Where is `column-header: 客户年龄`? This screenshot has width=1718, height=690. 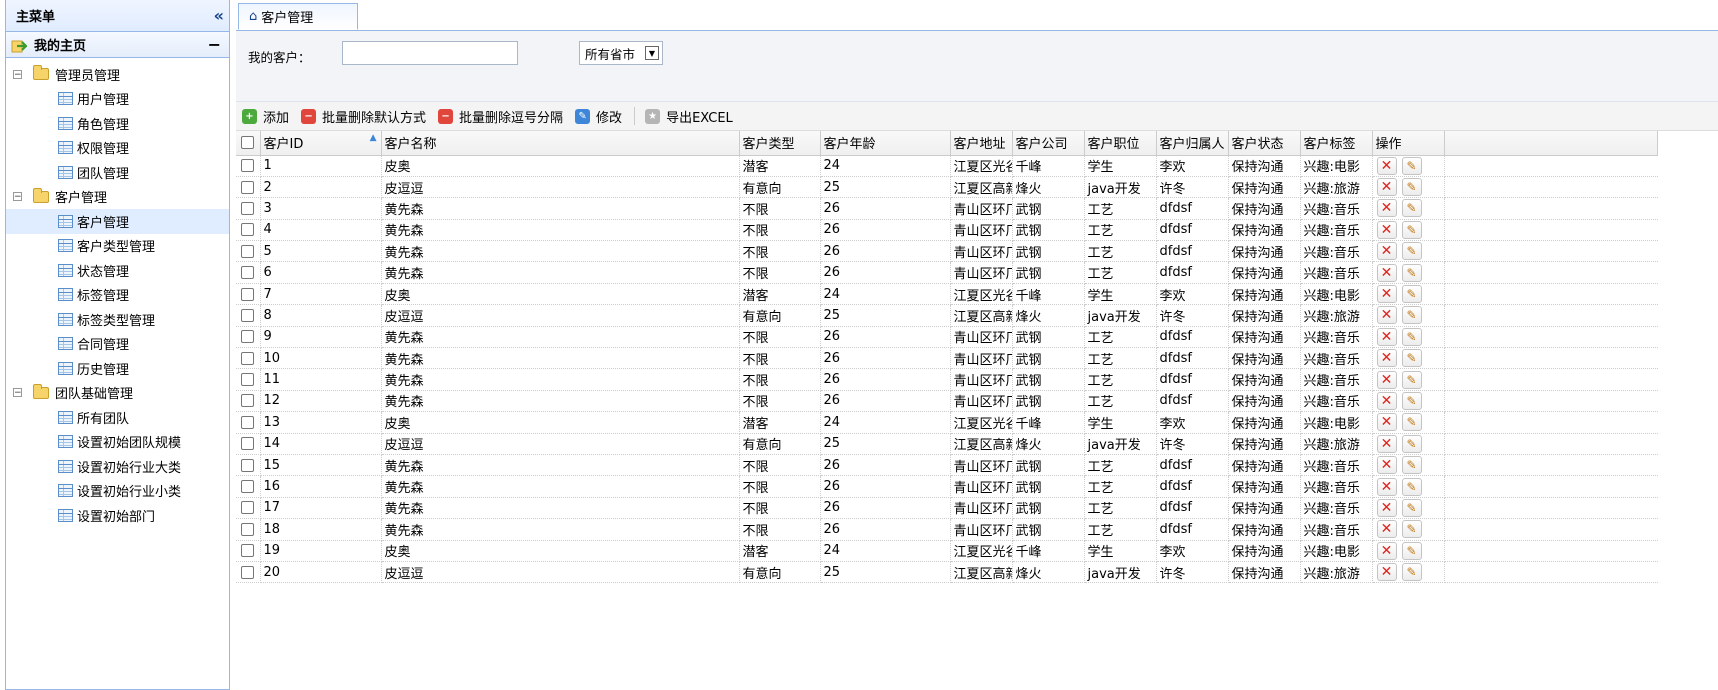 column-header: 客户年龄 is located at coordinates (885, 143).